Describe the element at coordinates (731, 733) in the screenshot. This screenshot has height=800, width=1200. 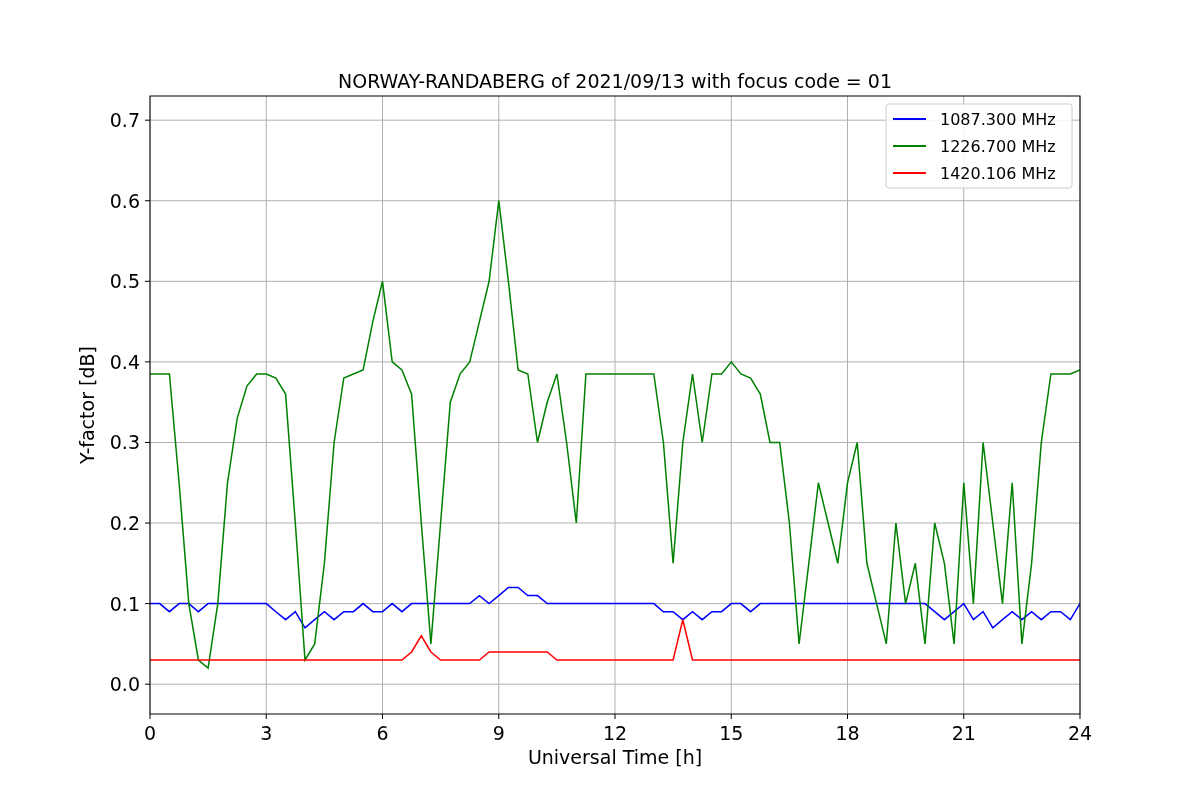
I see `x-tick-label: 15` at that location.